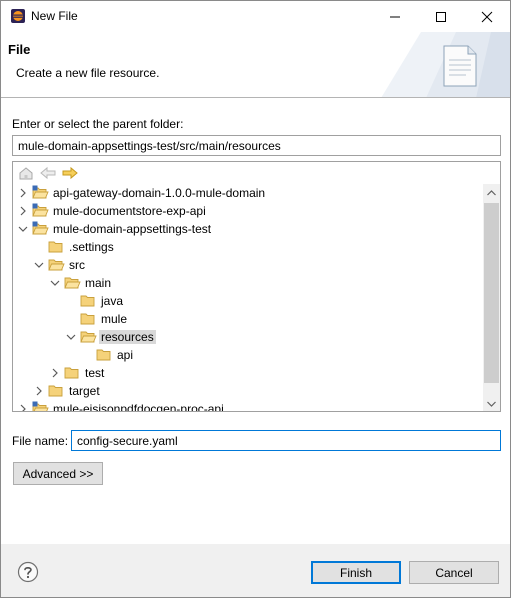  I want to click on tree-toolbar, so click(248, 173).